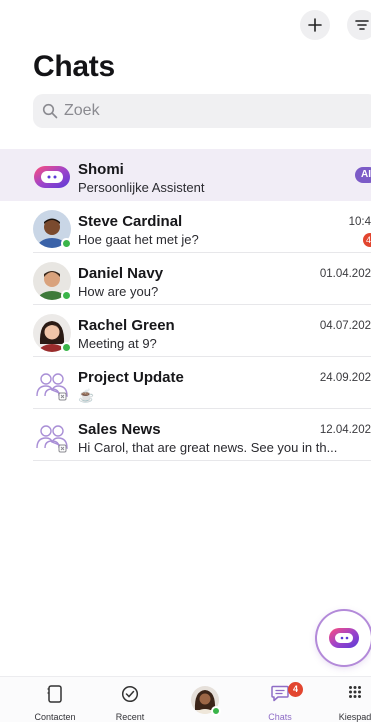  What do you see at coordinates (280, 717) in the screenshot?
I see `tab-label: Chats` at bounding box center [280, 717].